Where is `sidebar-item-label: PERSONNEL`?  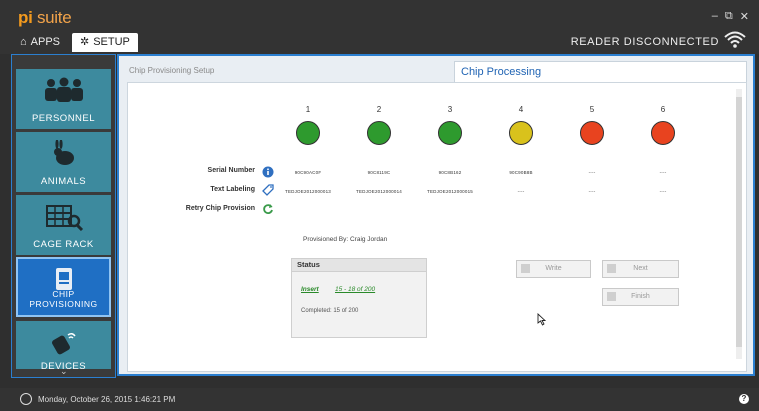
sidebar-item-label: PERSONNEL is located at coordinates (63, 118).